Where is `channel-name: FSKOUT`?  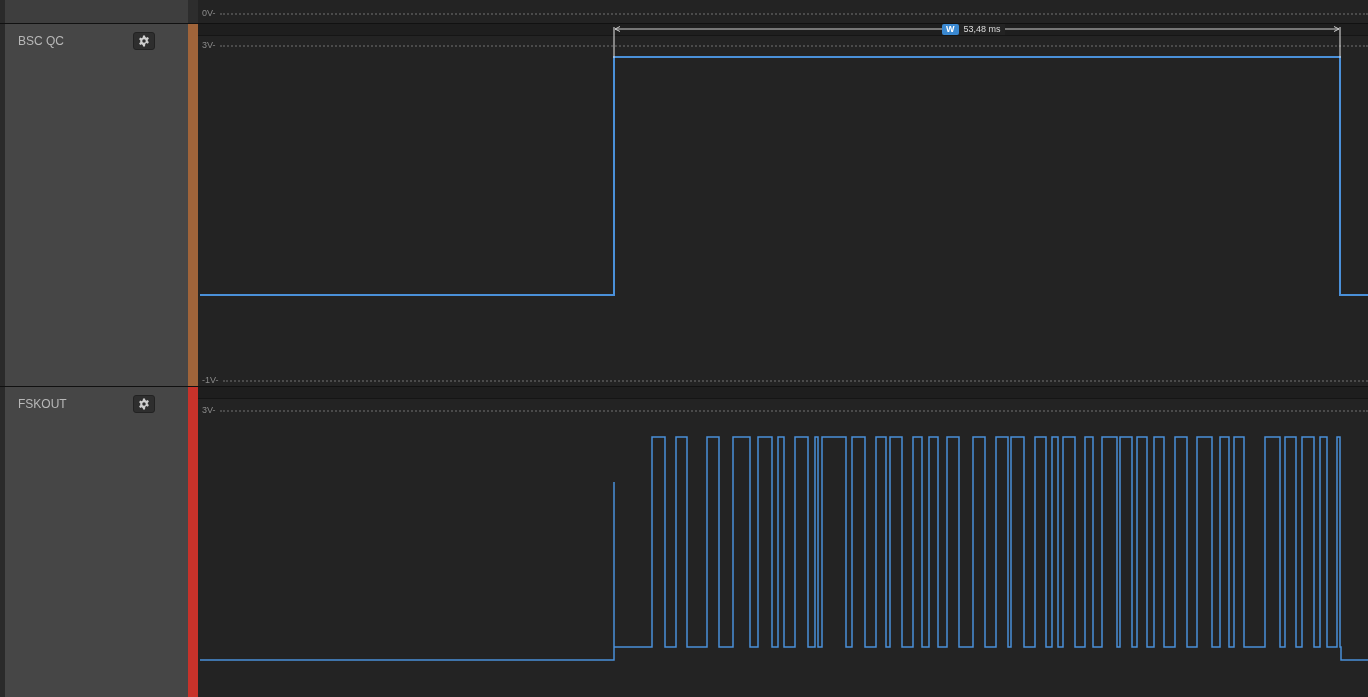
channel-name: FSKOUT is located at coordinates (42, 404).